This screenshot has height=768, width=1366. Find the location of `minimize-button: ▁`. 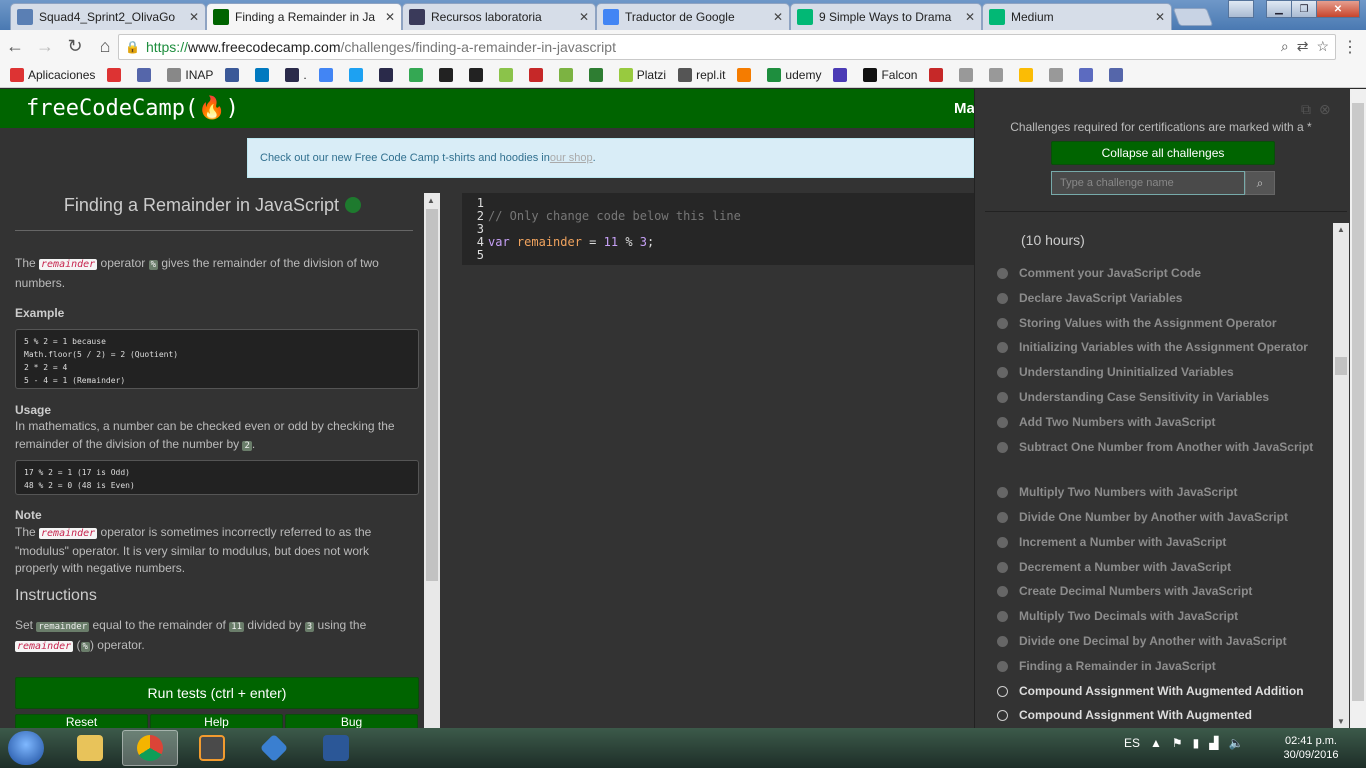

minimize-button: ▁ is located at coordinates (1279, 9).